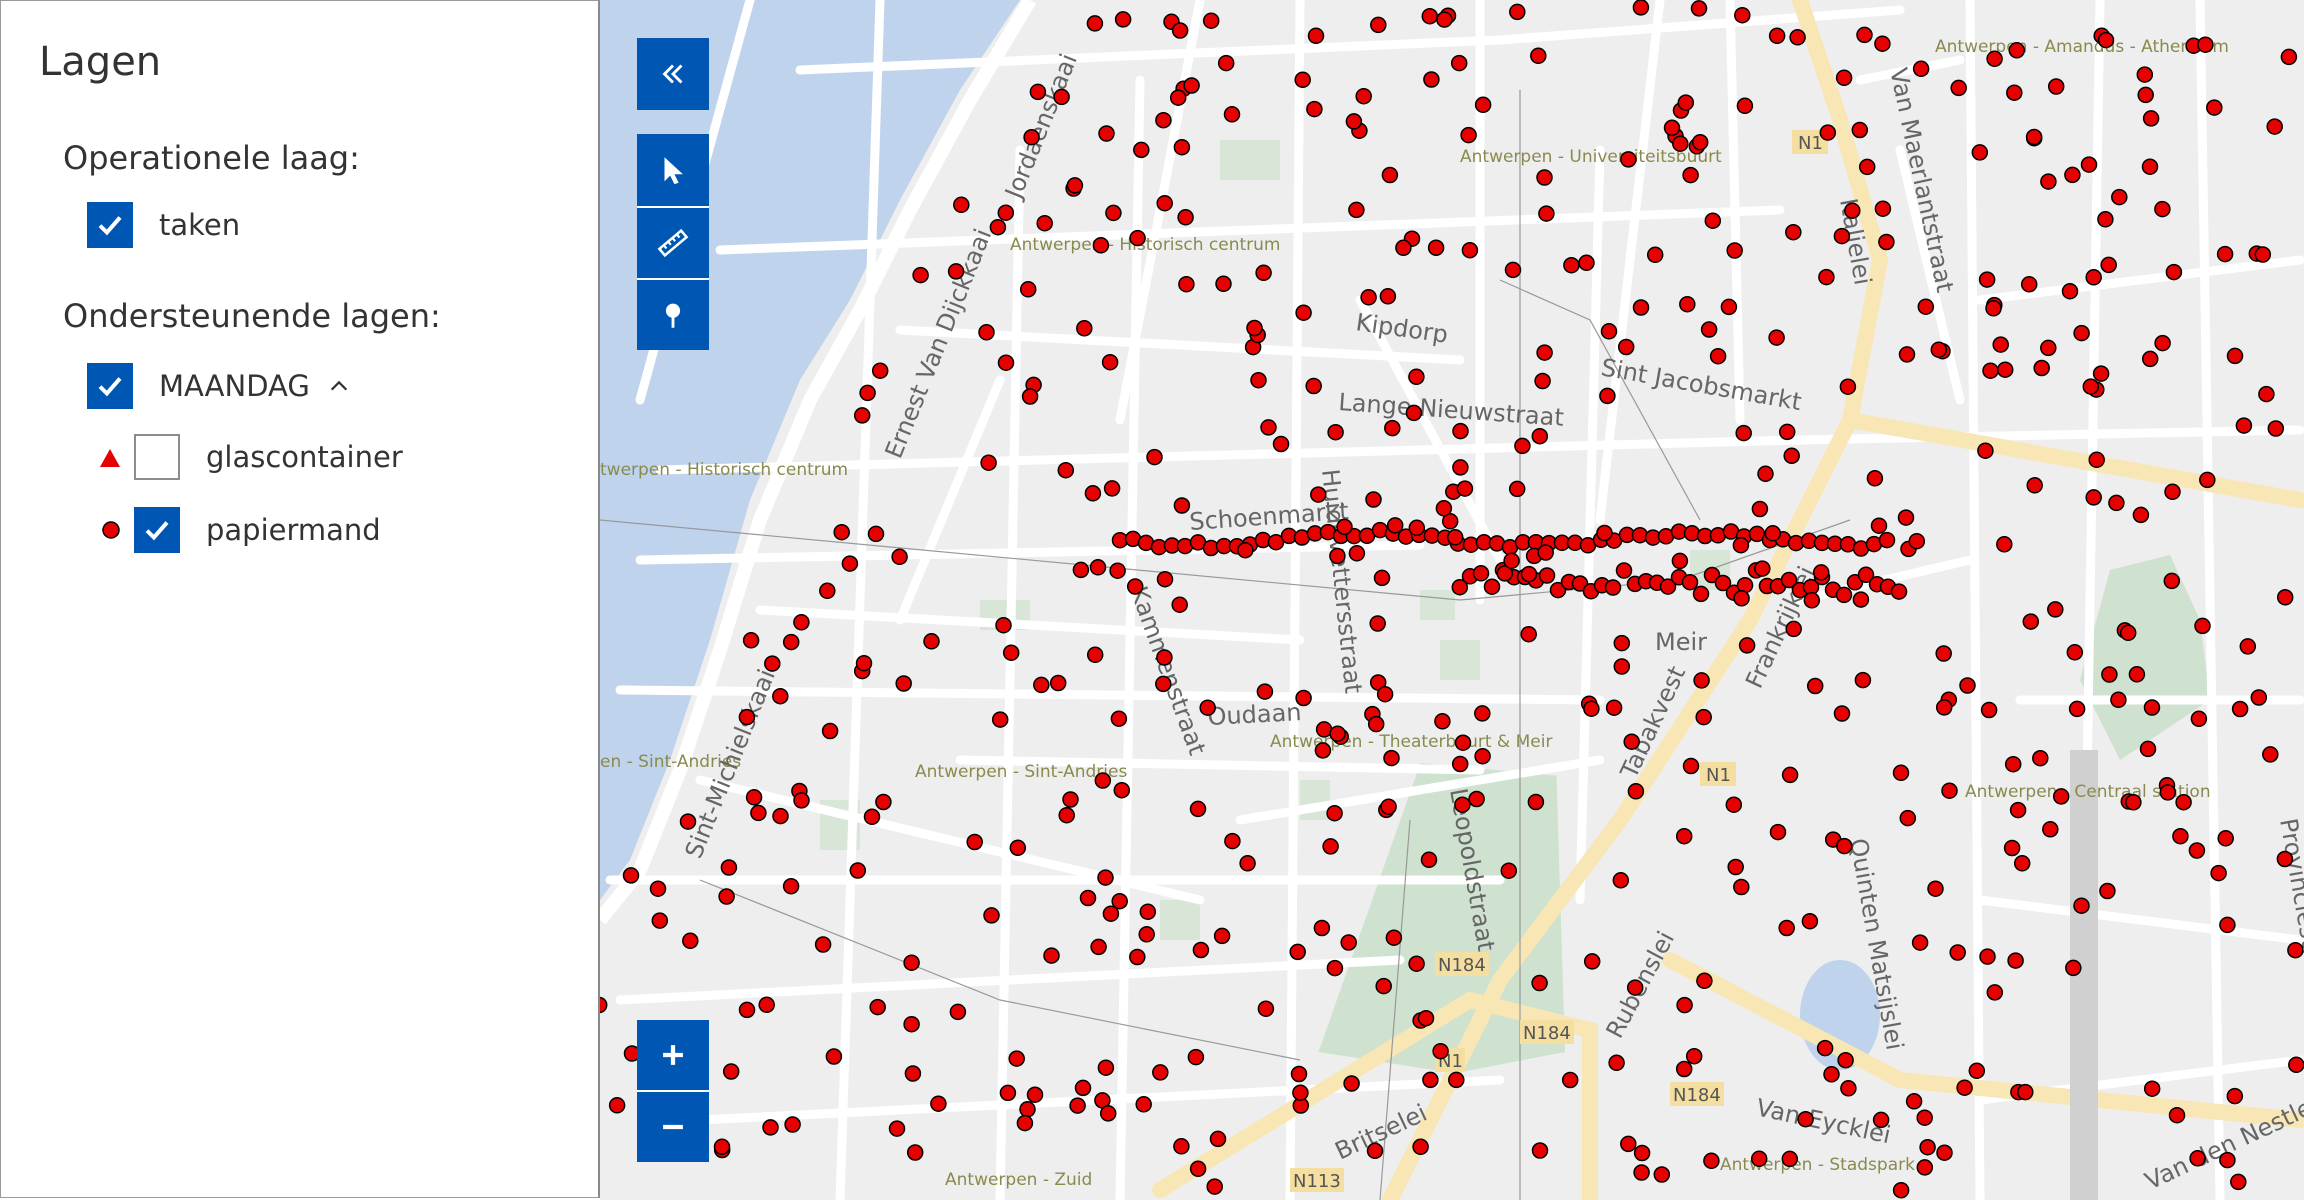 Image resolution: width=2304 pixels, height=1200 pixels. I want to click on measure-tool-button, so click(673, 243).